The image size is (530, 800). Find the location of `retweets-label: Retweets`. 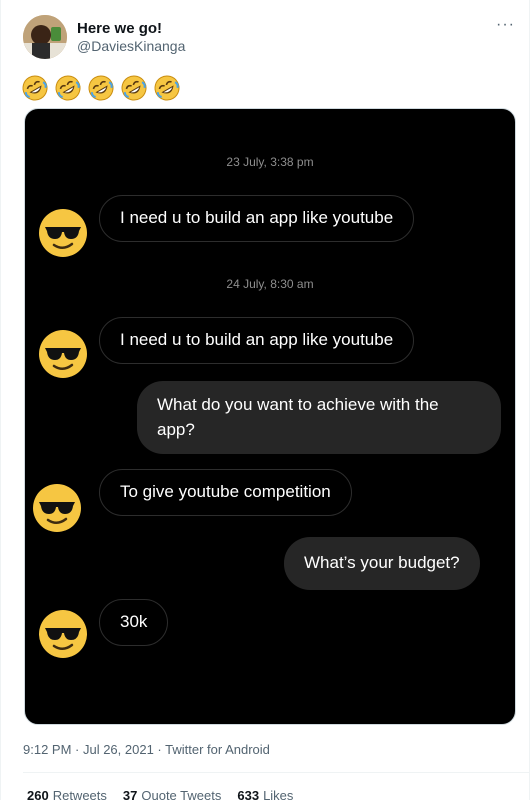

retweets-label: Retweets is located at coordinates (79, 794).